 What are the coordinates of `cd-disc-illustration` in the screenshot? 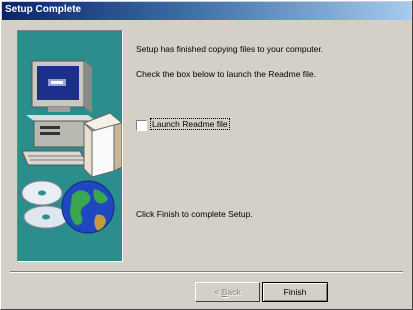 It's located at (45, 204).